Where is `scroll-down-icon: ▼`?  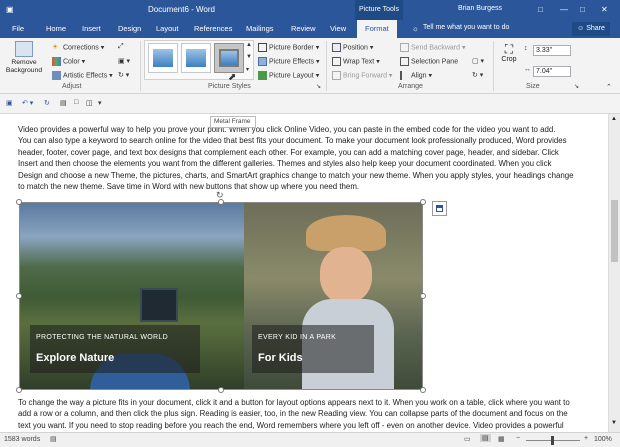 scroll-down-icon: ▼ is located at coordinates (614, 423).